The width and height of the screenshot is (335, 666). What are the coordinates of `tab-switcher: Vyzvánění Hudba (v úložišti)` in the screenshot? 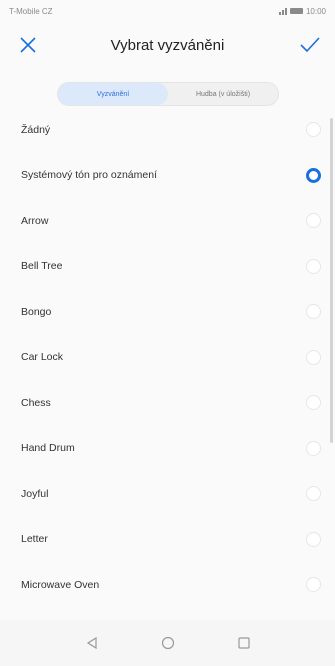 It's located at (168, 94).